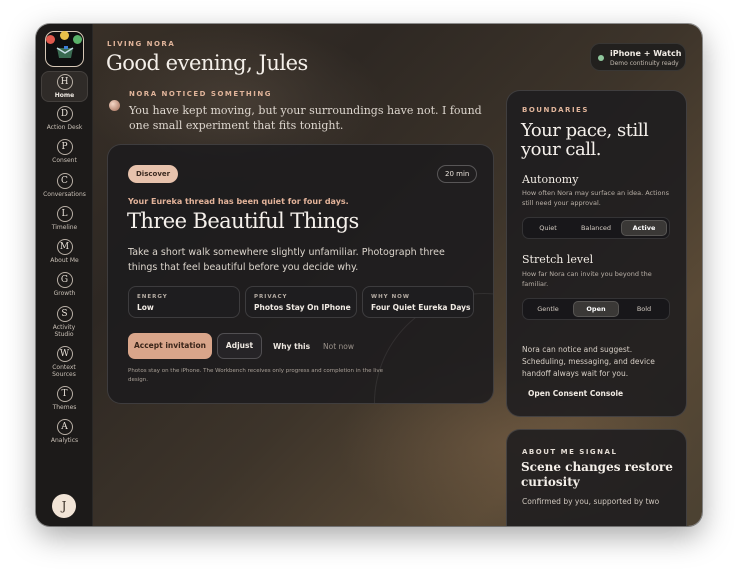  I want to click on timeline-icon: L, so click(64, 214).